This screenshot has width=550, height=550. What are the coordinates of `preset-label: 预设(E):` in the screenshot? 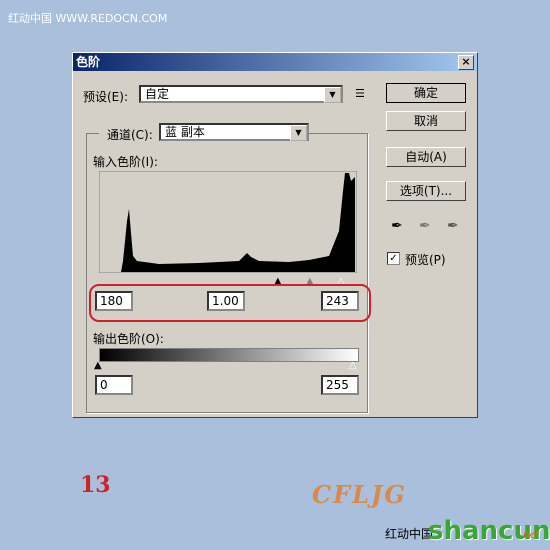 It's located at (105, 97).